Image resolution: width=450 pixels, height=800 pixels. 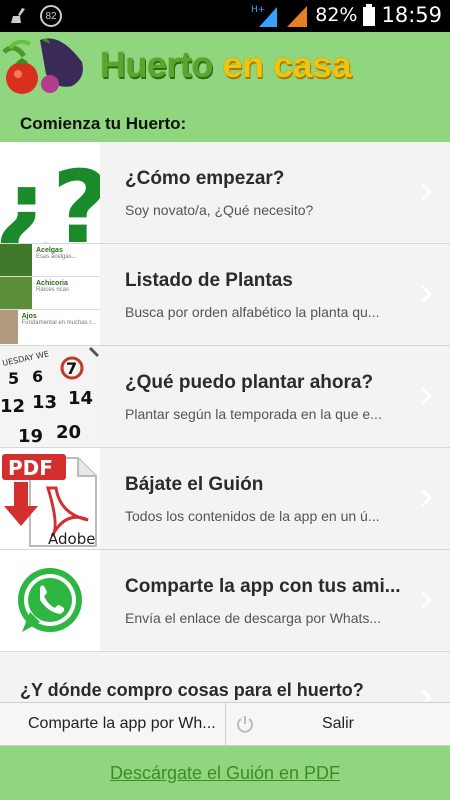 I want to click on battery-percent: 82%, so click(x=336, y=15).